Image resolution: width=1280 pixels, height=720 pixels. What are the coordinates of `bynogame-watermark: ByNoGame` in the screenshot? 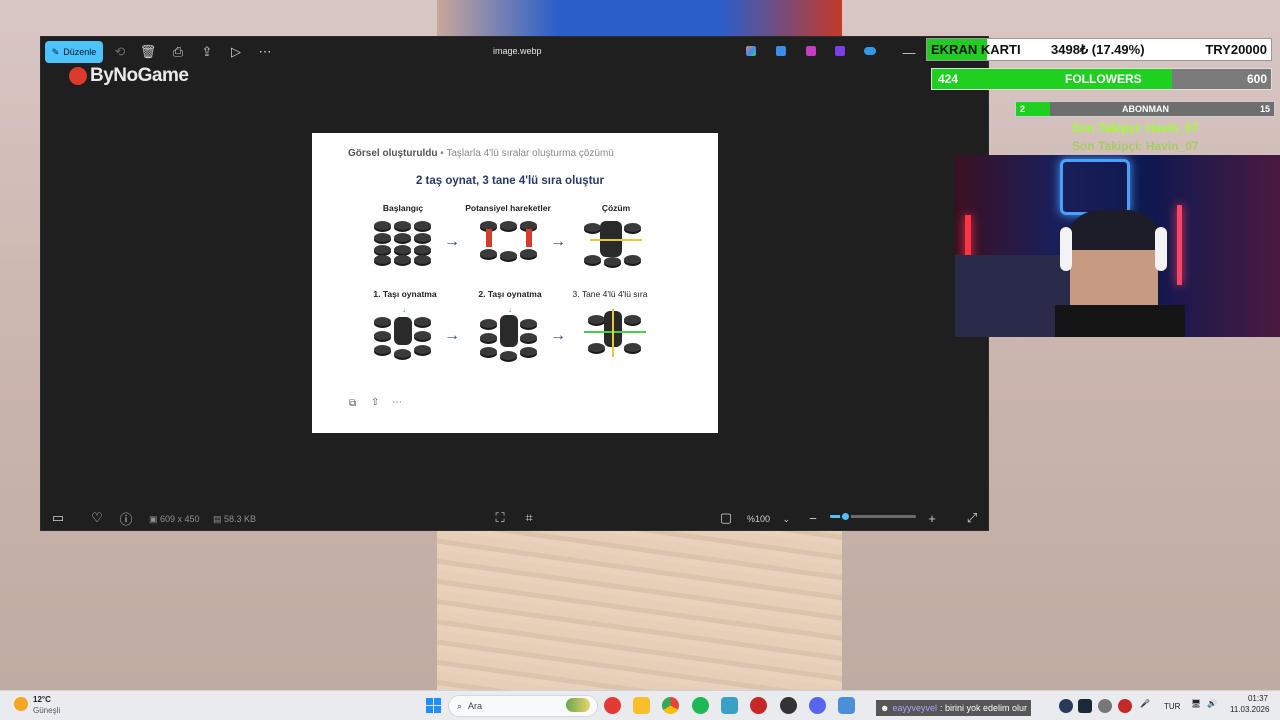 It's located at (129, 76).